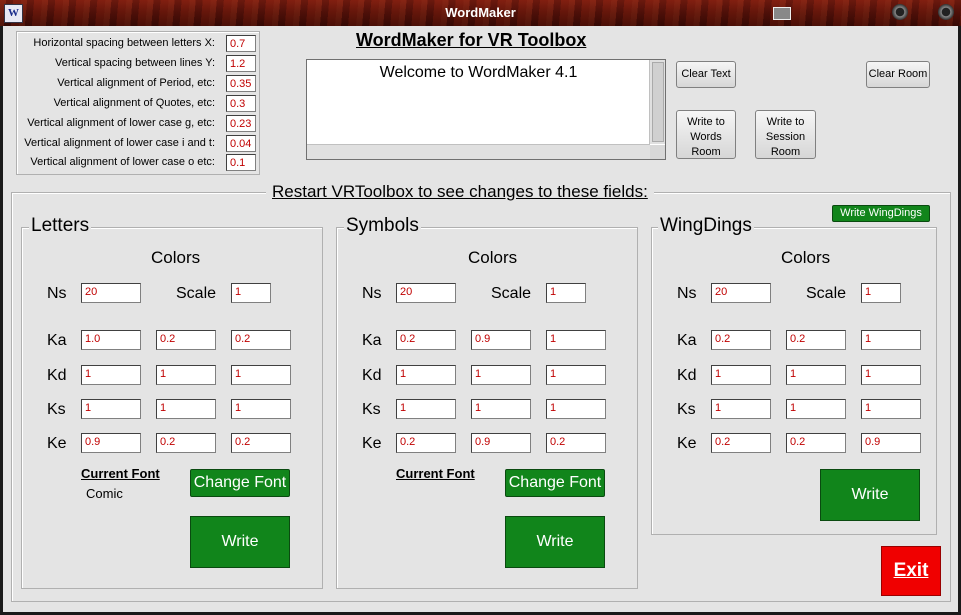 Image resolution: width=961 pixels, height=615 pixels. I want to click on letters-ke-r: 0.9, so click(111, 443).